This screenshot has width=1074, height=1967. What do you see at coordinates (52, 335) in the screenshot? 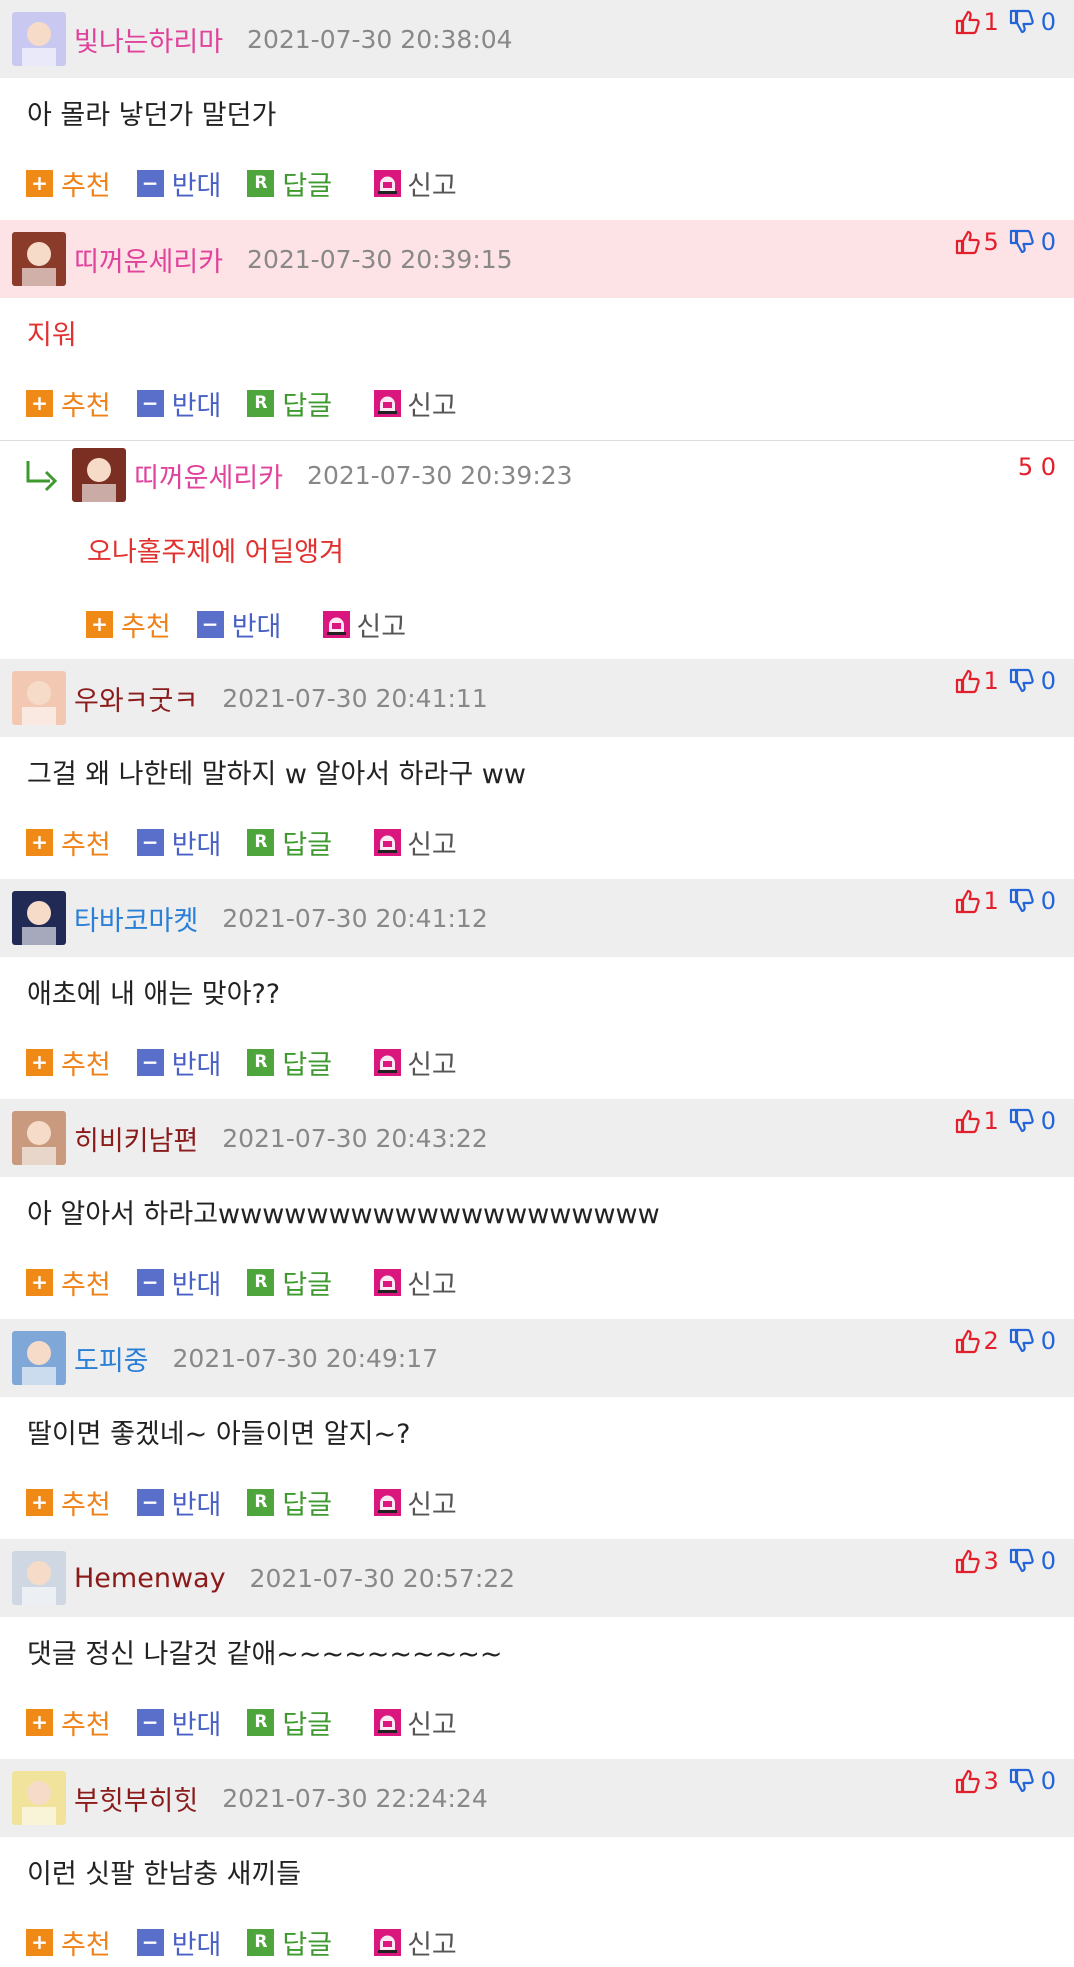
I see `comment-text: 지워` at bounding box center [52, 335].